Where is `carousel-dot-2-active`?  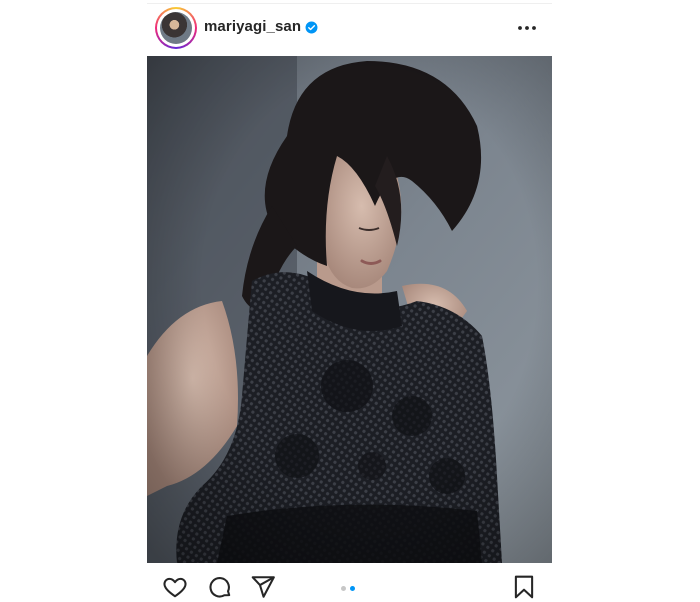 carousel-dot-2-active is located at coordinates (352, 588).